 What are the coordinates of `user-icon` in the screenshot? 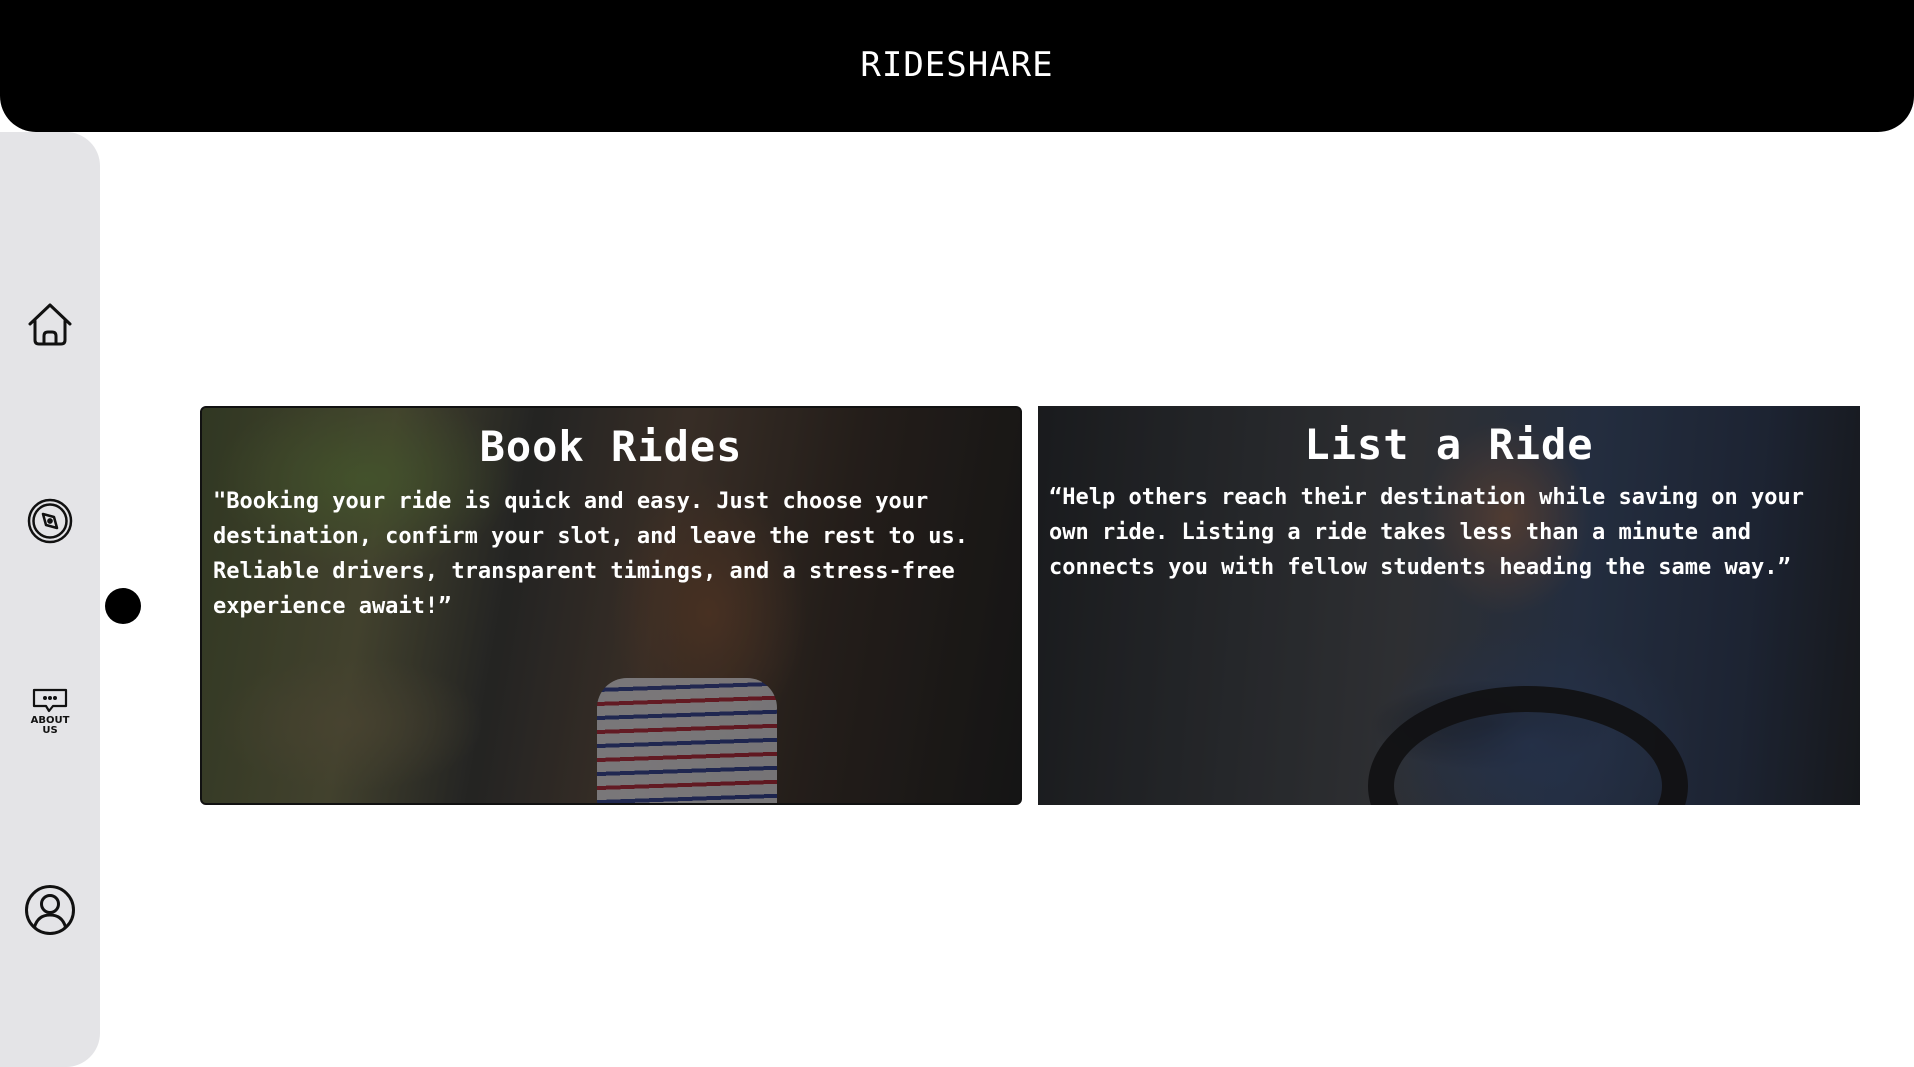 It's located at (50, 910).